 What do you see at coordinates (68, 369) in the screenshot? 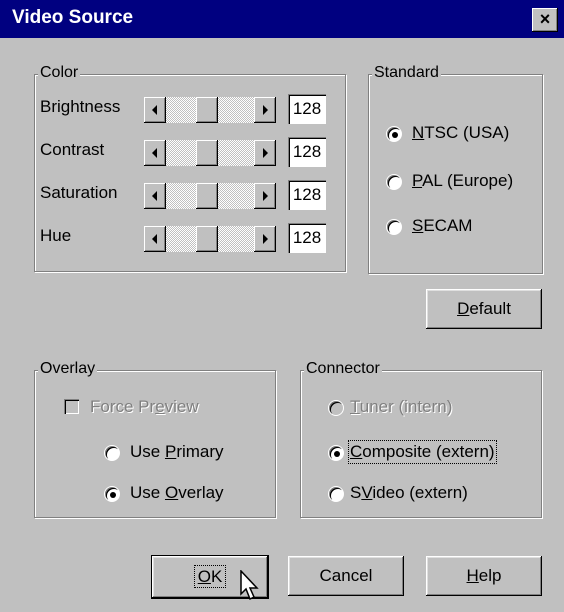
I see `overlay-group-label: Overlay` at bounding box center [68, 369].